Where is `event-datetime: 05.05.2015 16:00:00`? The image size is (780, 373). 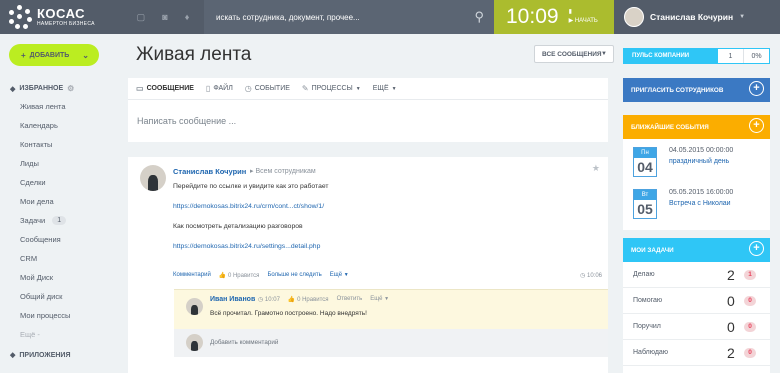
event-datetime: 05.05.2015 16:00:00 is located at coordinates (701, 192).